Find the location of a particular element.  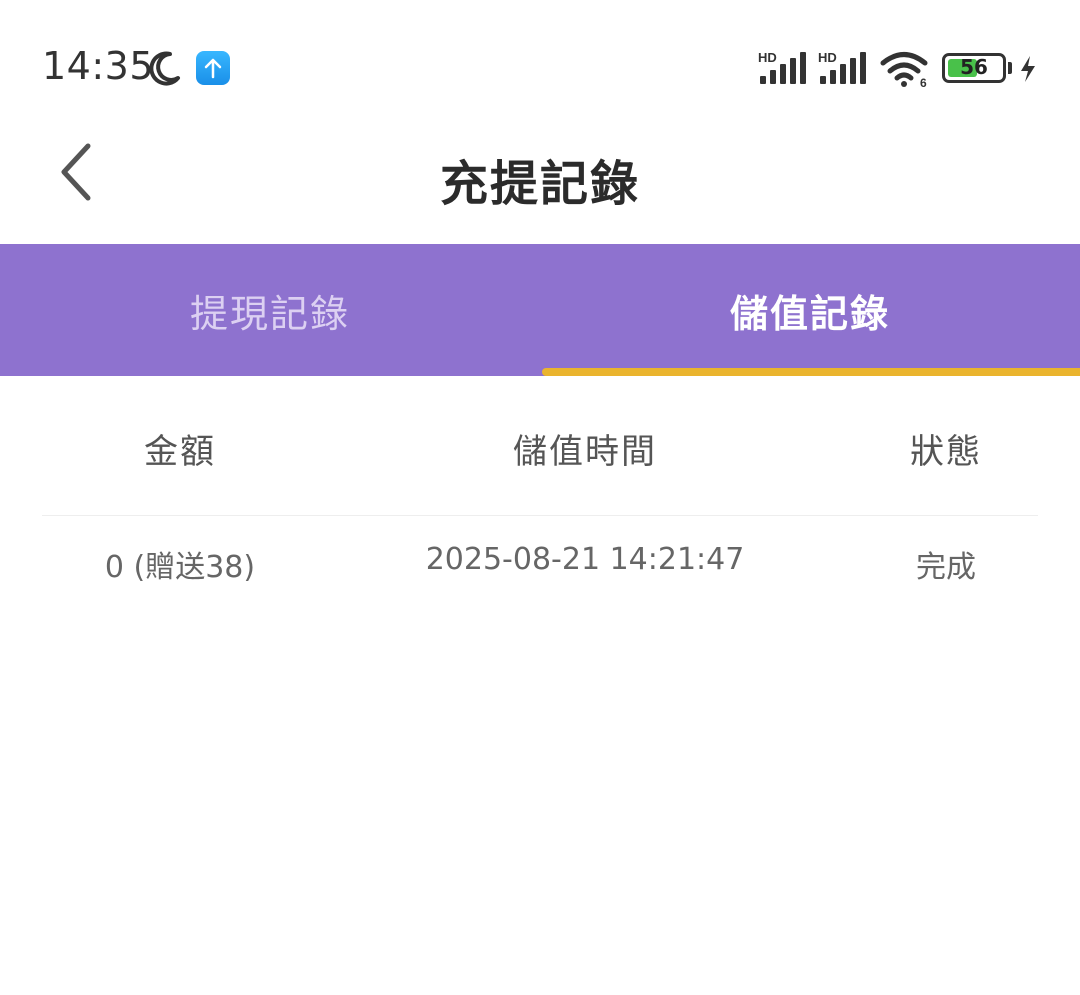

charging-bolt-icon is located at coordinates (1028, 69).